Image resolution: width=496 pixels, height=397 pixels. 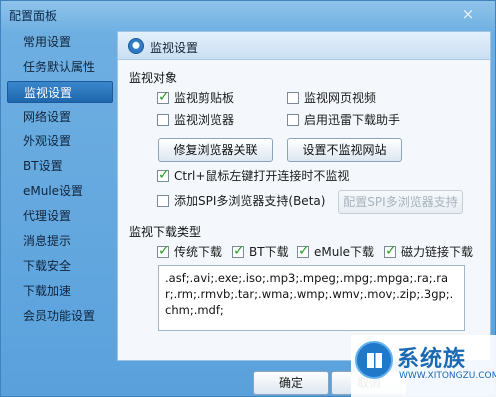 What do you see at coordinates (291, 383) in the screenshot?
I see `ok-button: 确定` at bounding box center [291, 383].